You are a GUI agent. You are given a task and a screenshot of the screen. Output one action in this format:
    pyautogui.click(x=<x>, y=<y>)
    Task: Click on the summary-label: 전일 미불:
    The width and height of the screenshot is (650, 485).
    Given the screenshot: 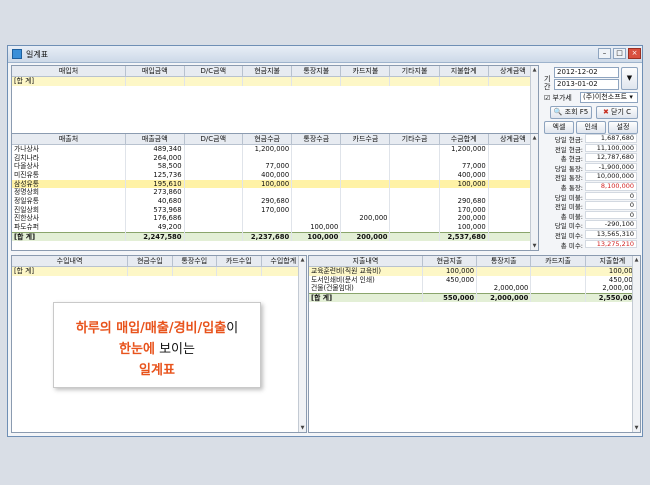 What is the action you would take?
    pyautogui.click(x=568, y=207)
    